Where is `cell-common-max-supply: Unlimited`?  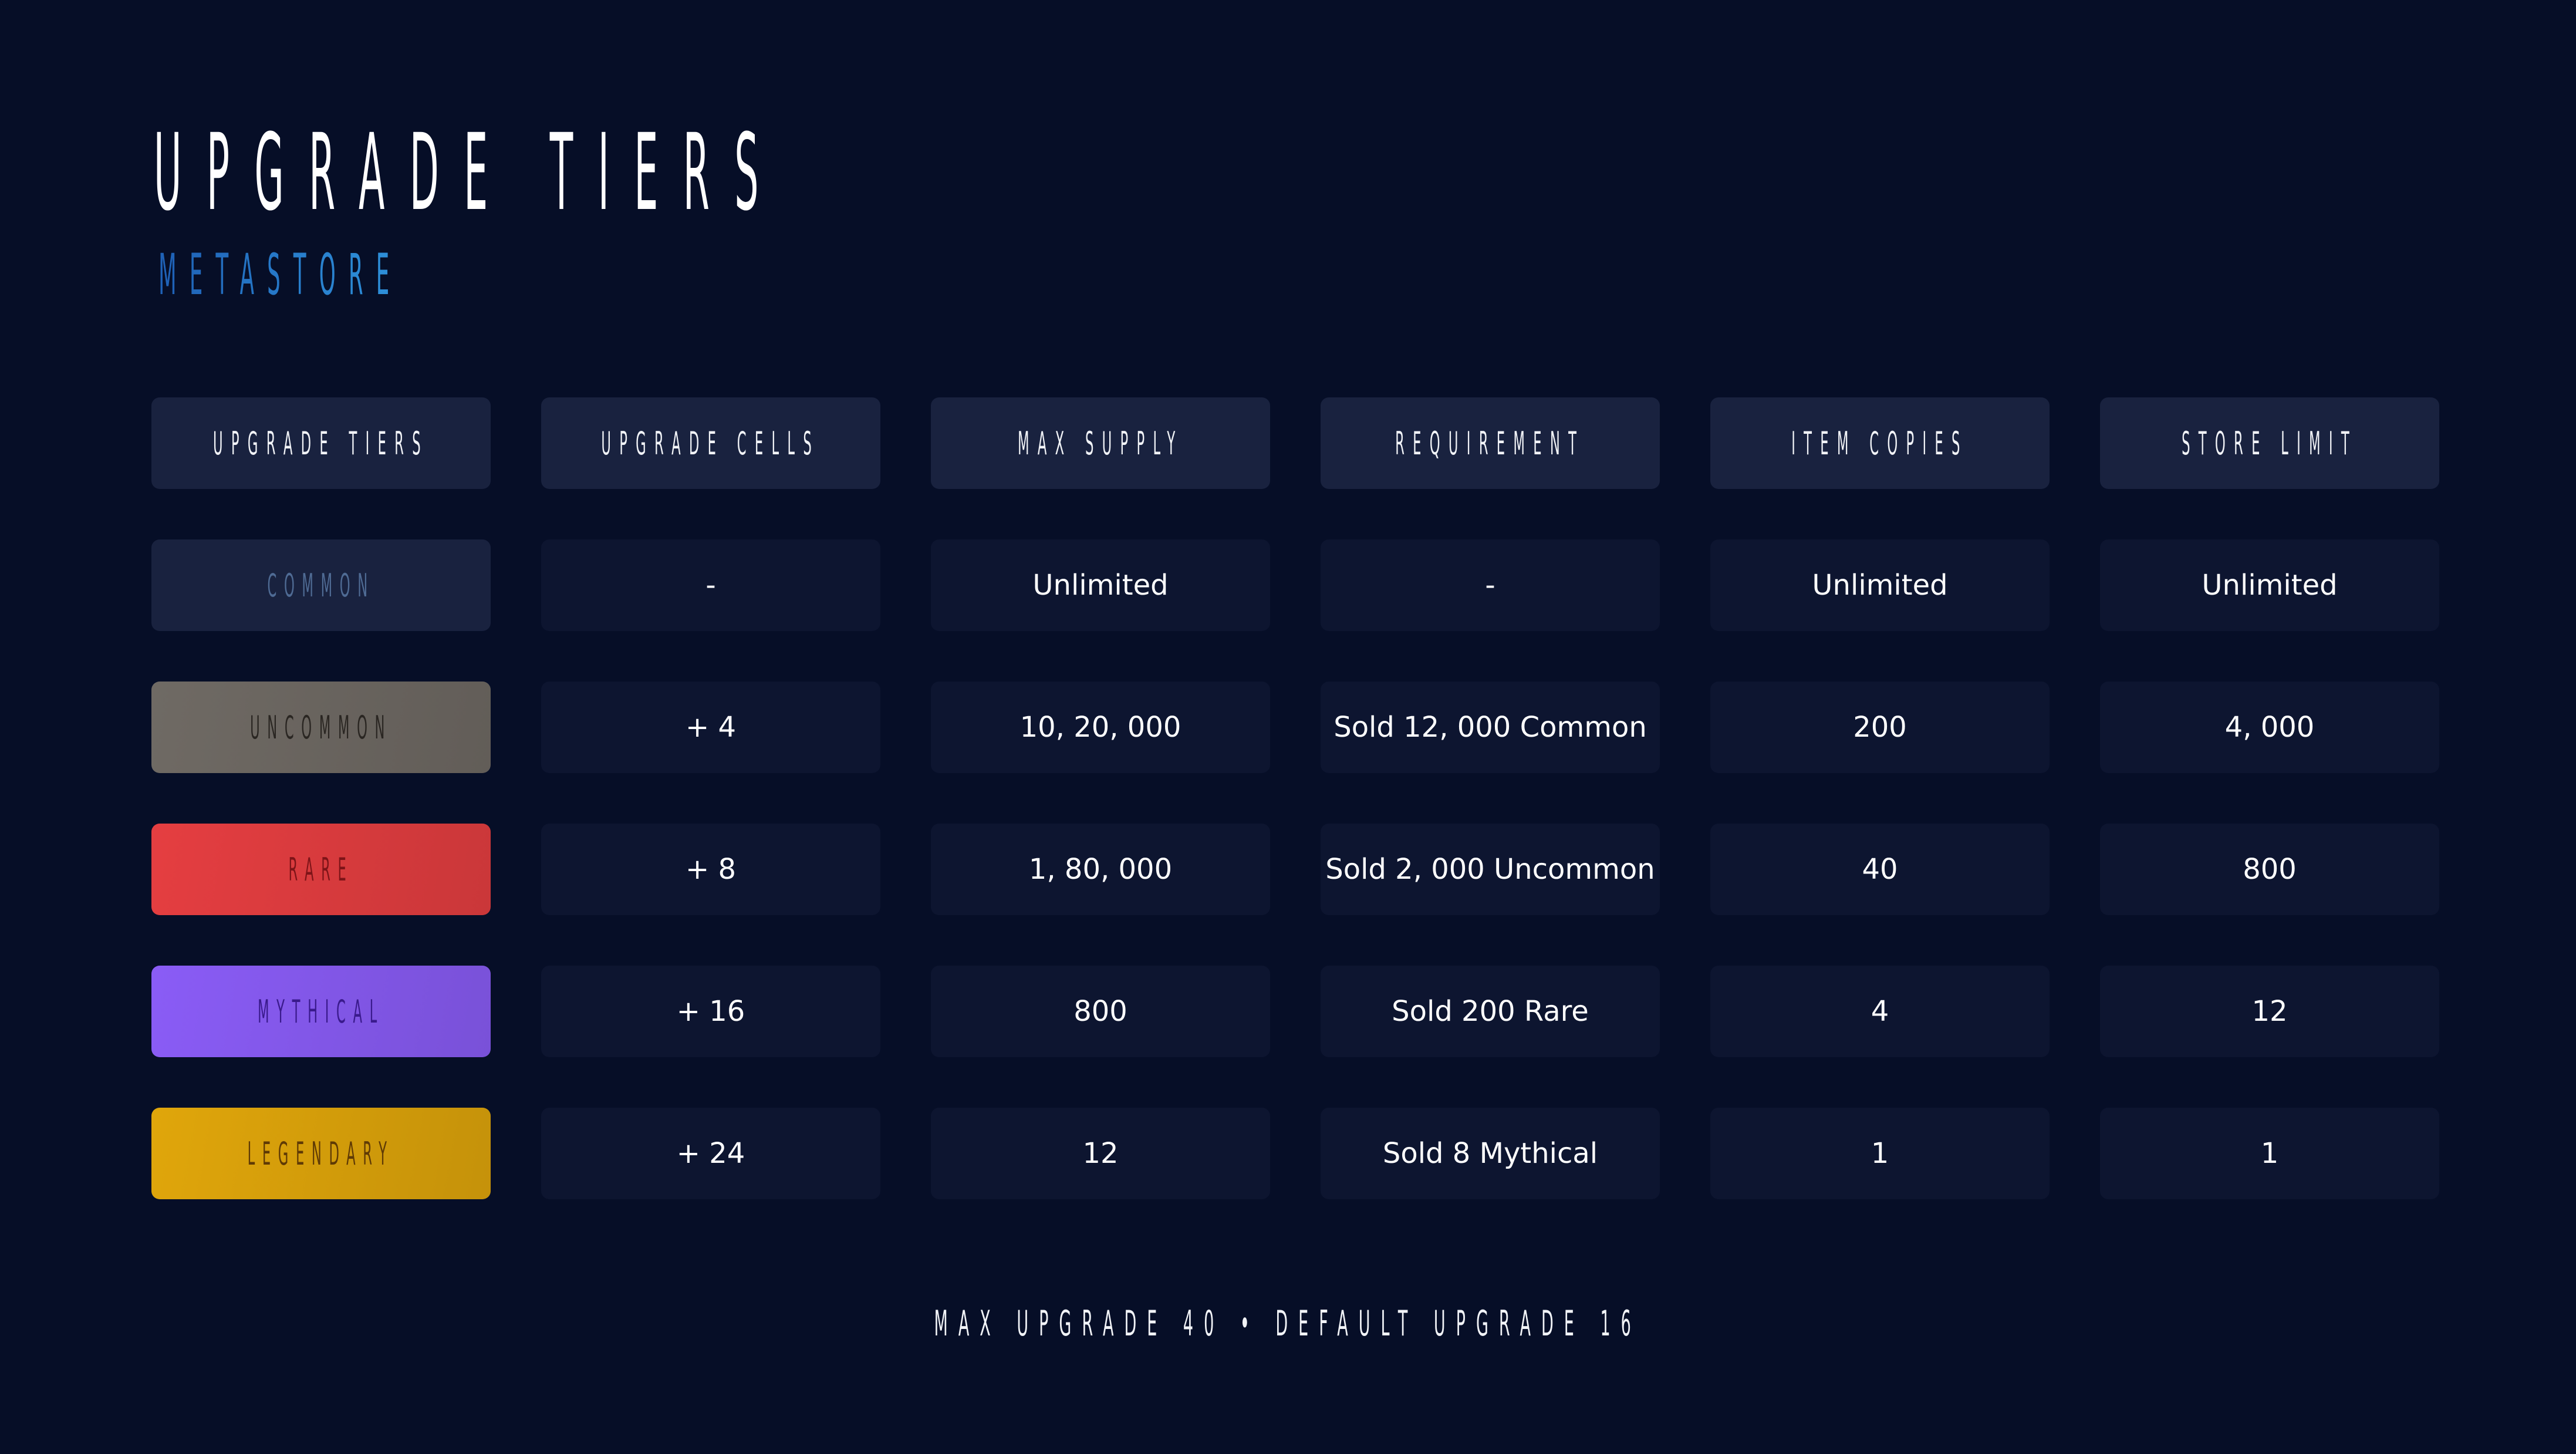 cell-common-max-supply: Unlimited is located at coordinates (1100, 585).